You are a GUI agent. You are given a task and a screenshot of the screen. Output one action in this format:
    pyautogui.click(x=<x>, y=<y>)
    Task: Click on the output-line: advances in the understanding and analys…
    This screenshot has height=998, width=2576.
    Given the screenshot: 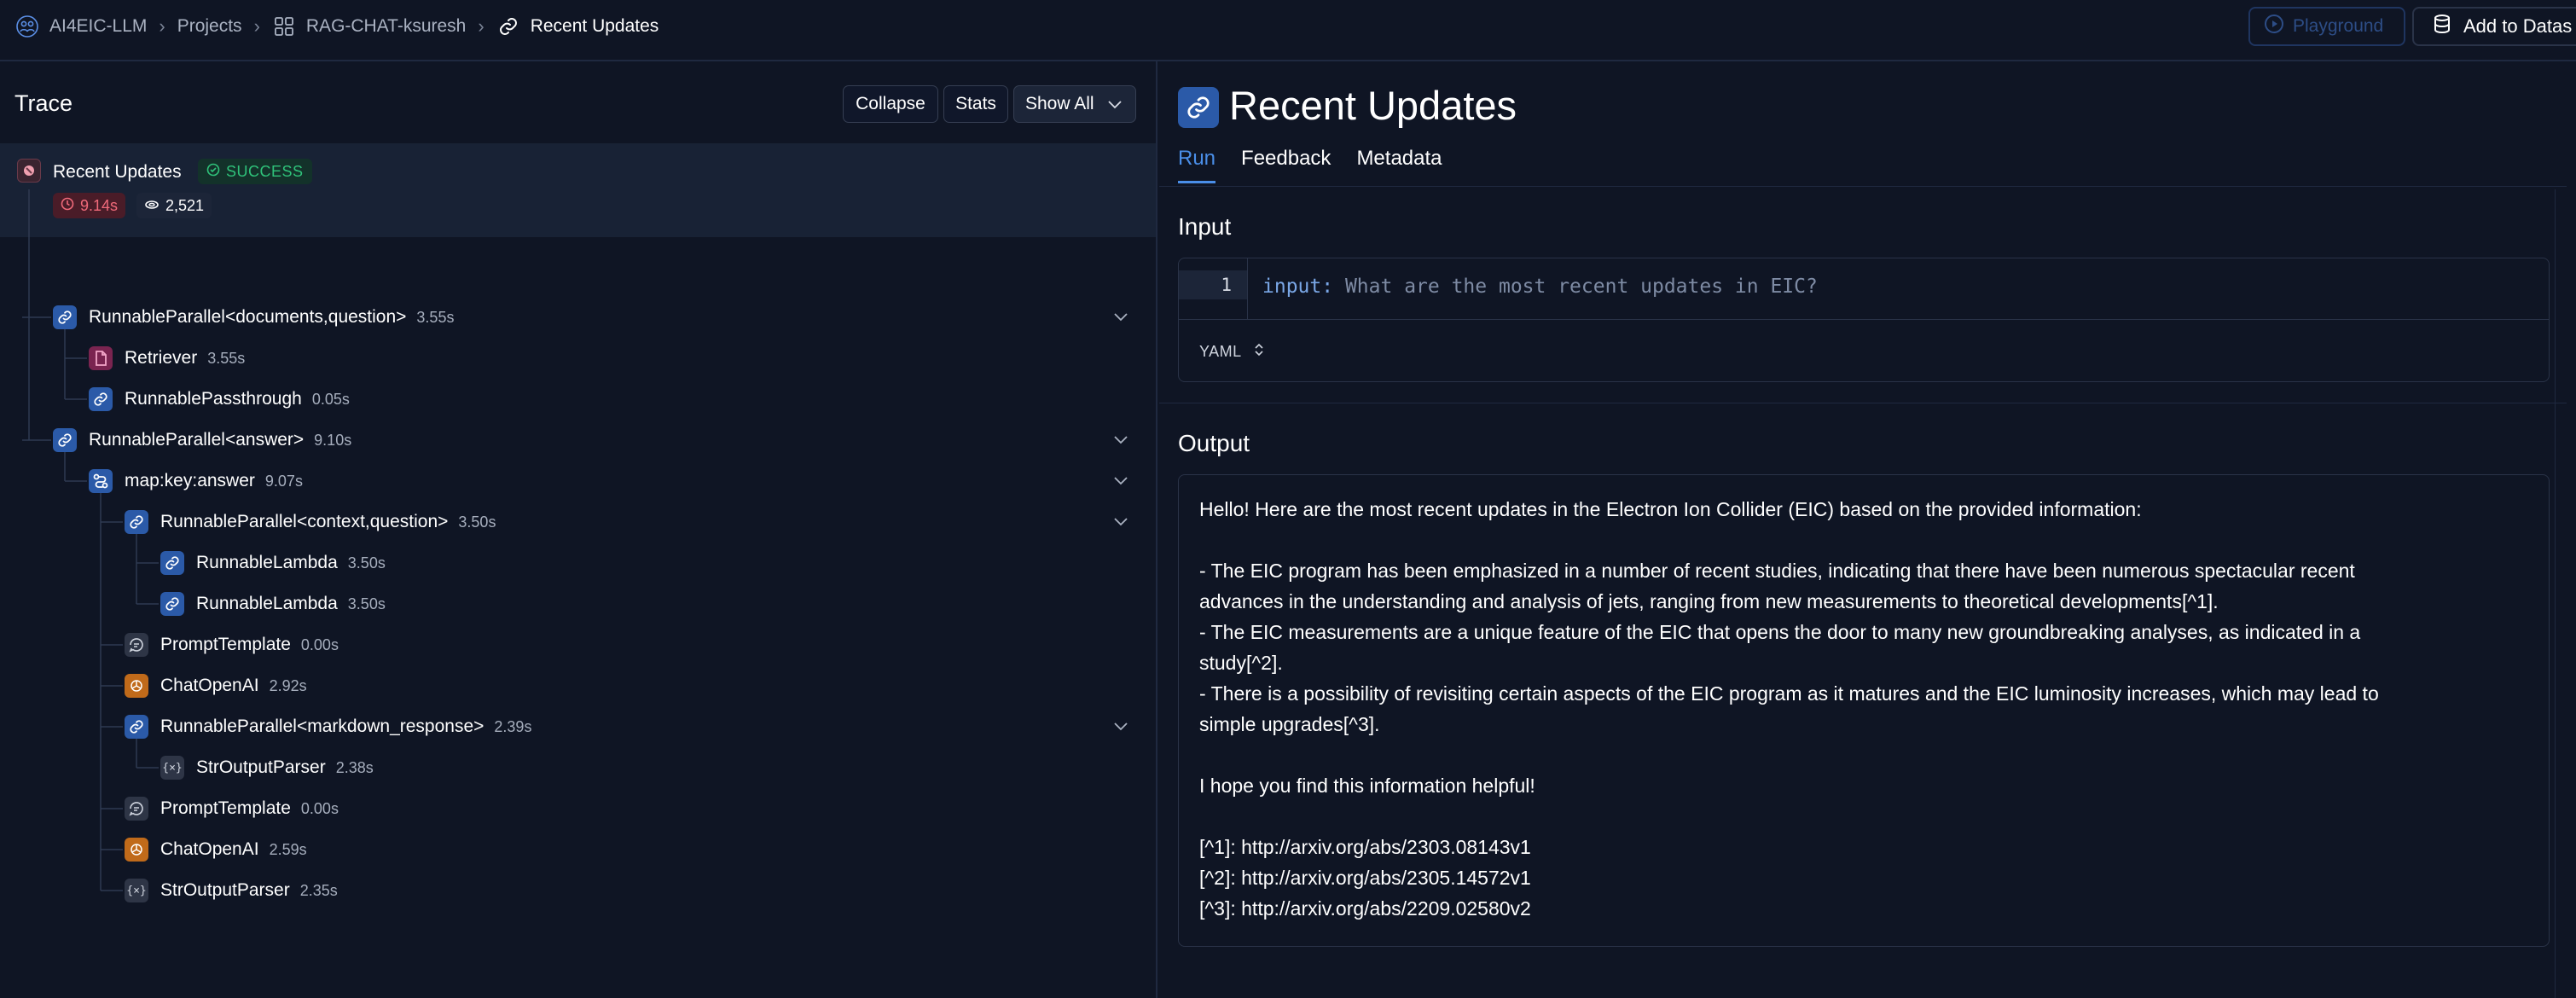 What is the action you would take?
    pyautogui.click(x=1709, y=601)
    